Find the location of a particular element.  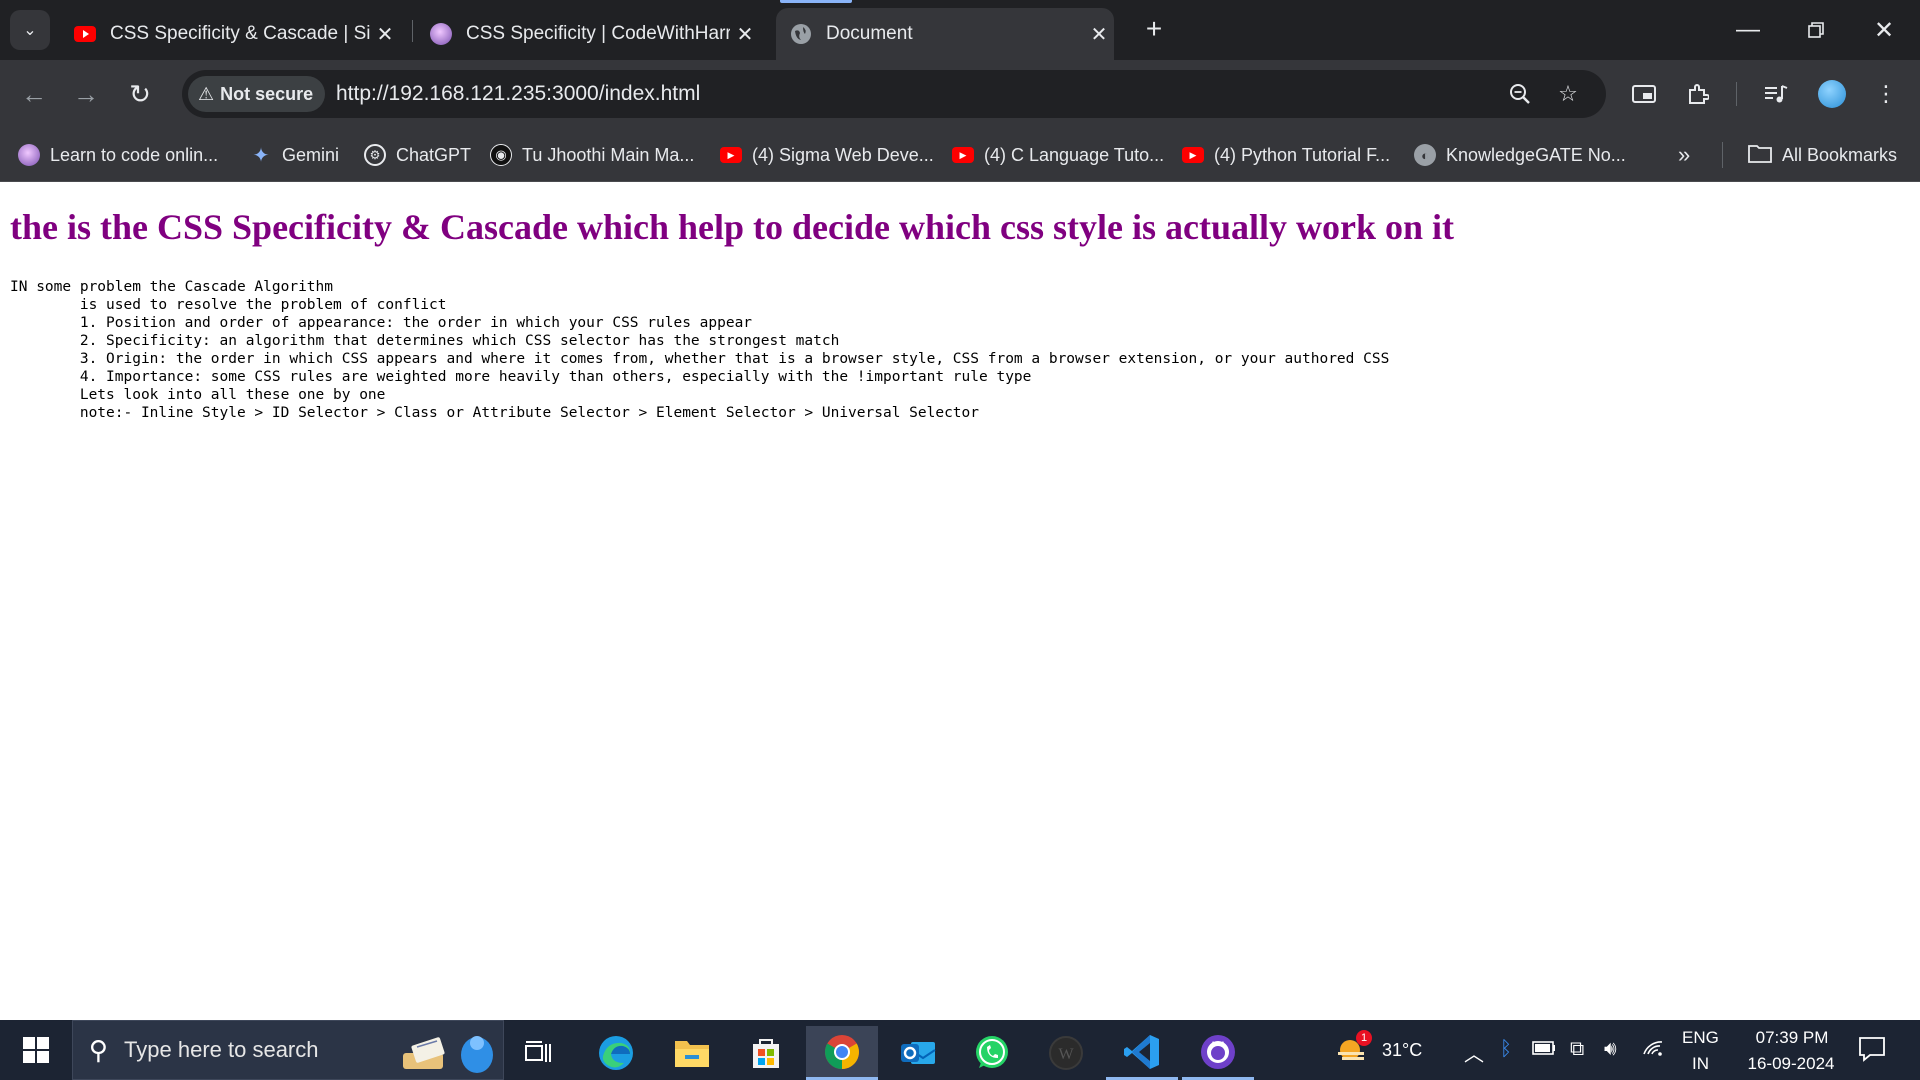

taskbar-edge is located at coordinates (616, 1053).